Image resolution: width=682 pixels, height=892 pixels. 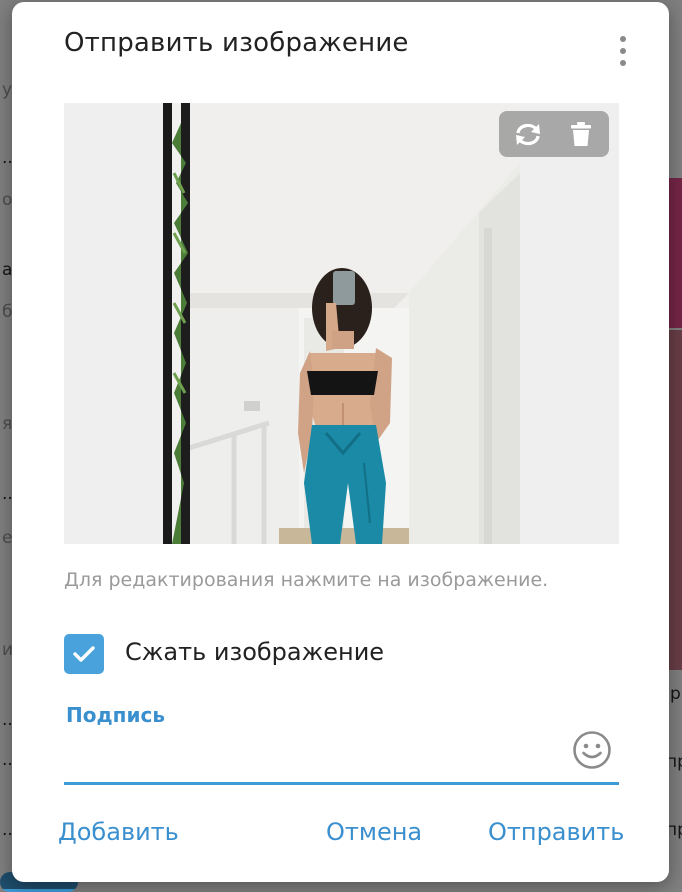 I want to click on replace-icon, so click(x=526, y=134).